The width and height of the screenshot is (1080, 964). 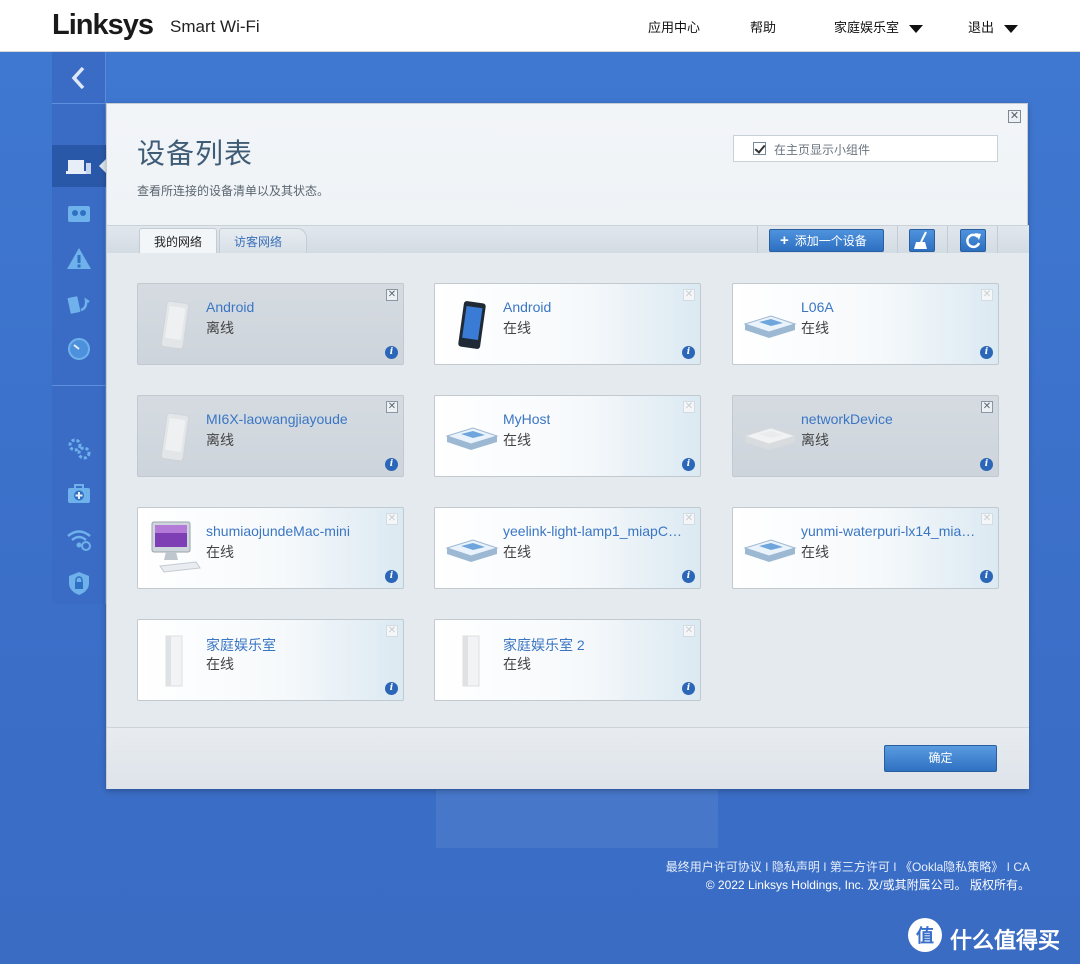 What do you see at coordinates (270, 324) in the screenshot?
I see `device-card: Android 离线 ✕ i` at bounding box center [270, 324].